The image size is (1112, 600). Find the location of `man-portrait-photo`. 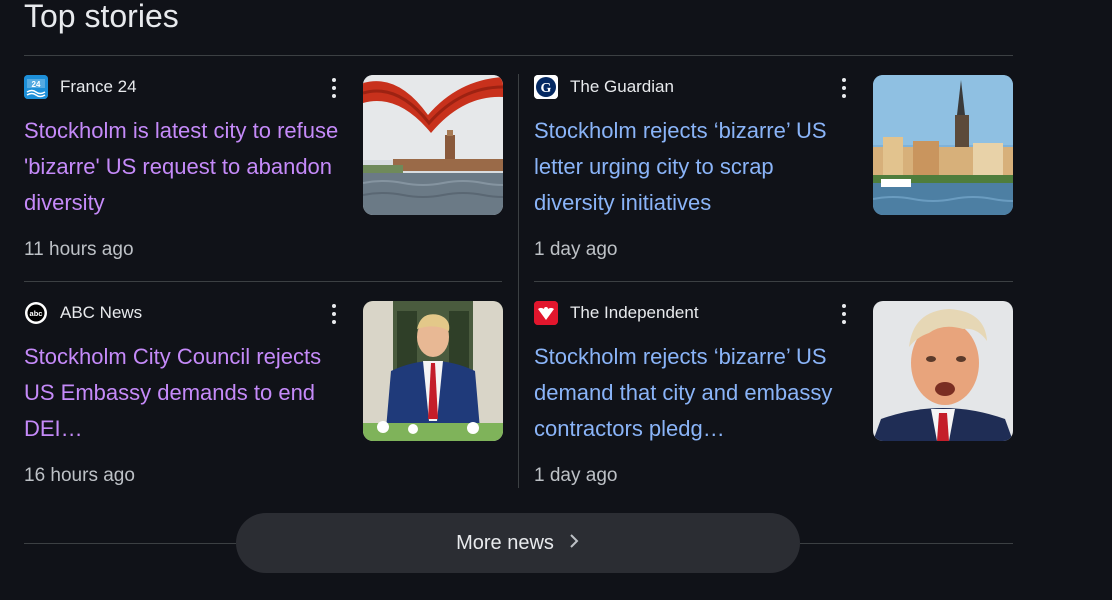

man-portrait-photo is located at coordinates (943, 371).